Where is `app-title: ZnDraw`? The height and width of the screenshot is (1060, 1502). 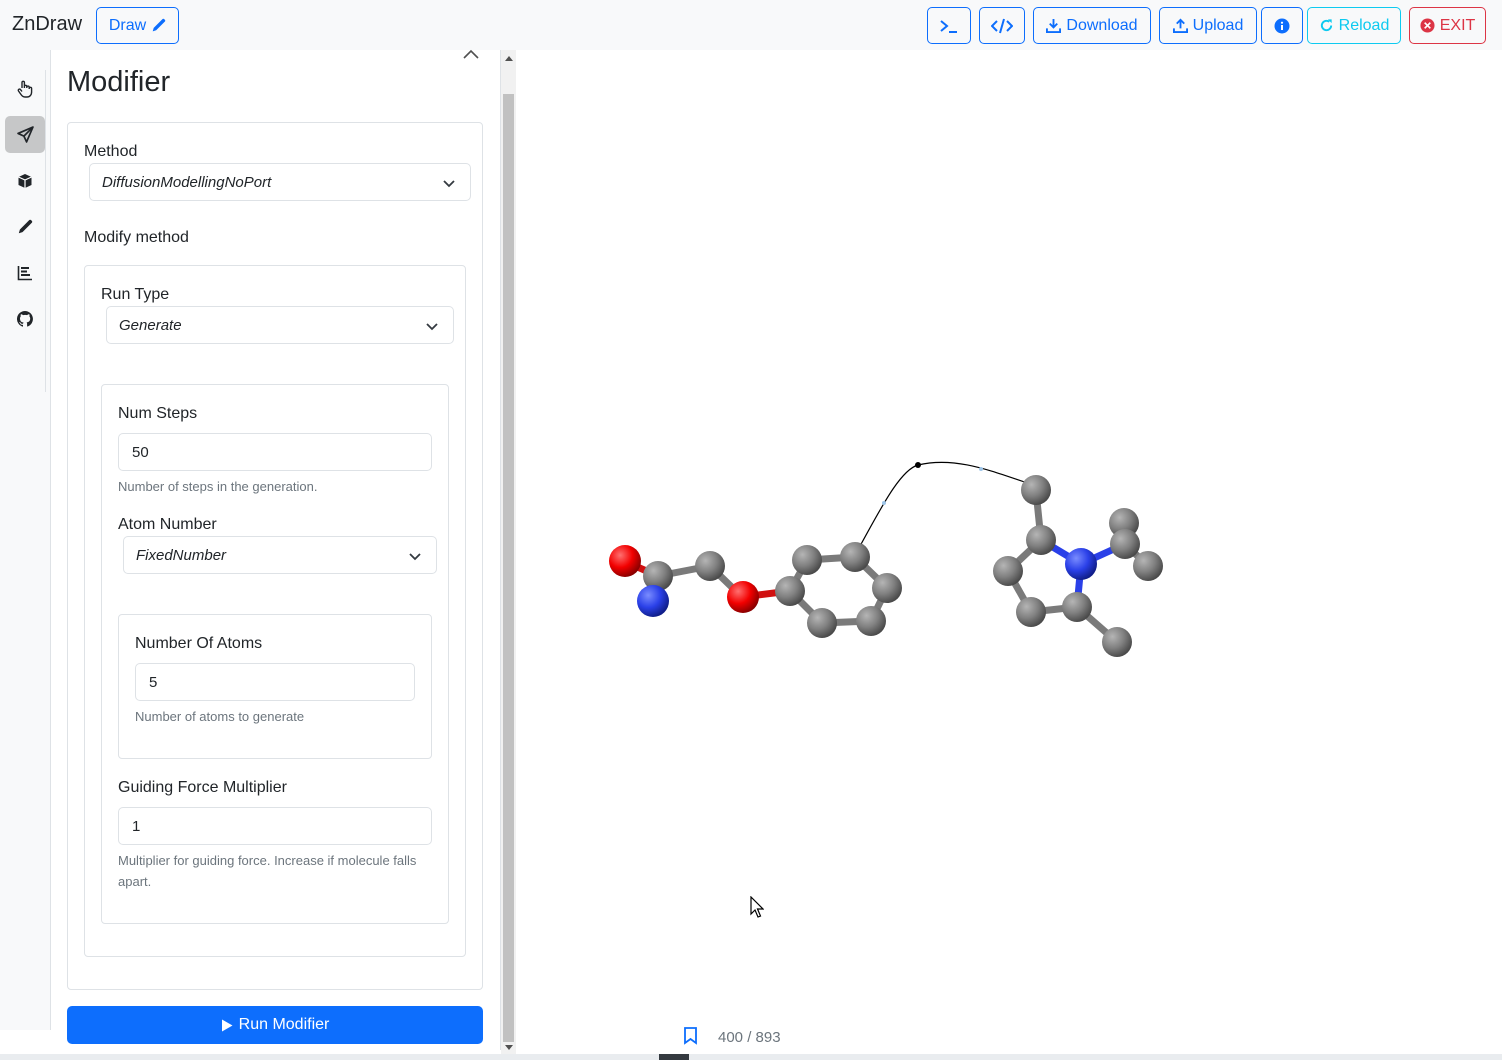
app-title: ZnDraw is located at coordinates (47, 24).